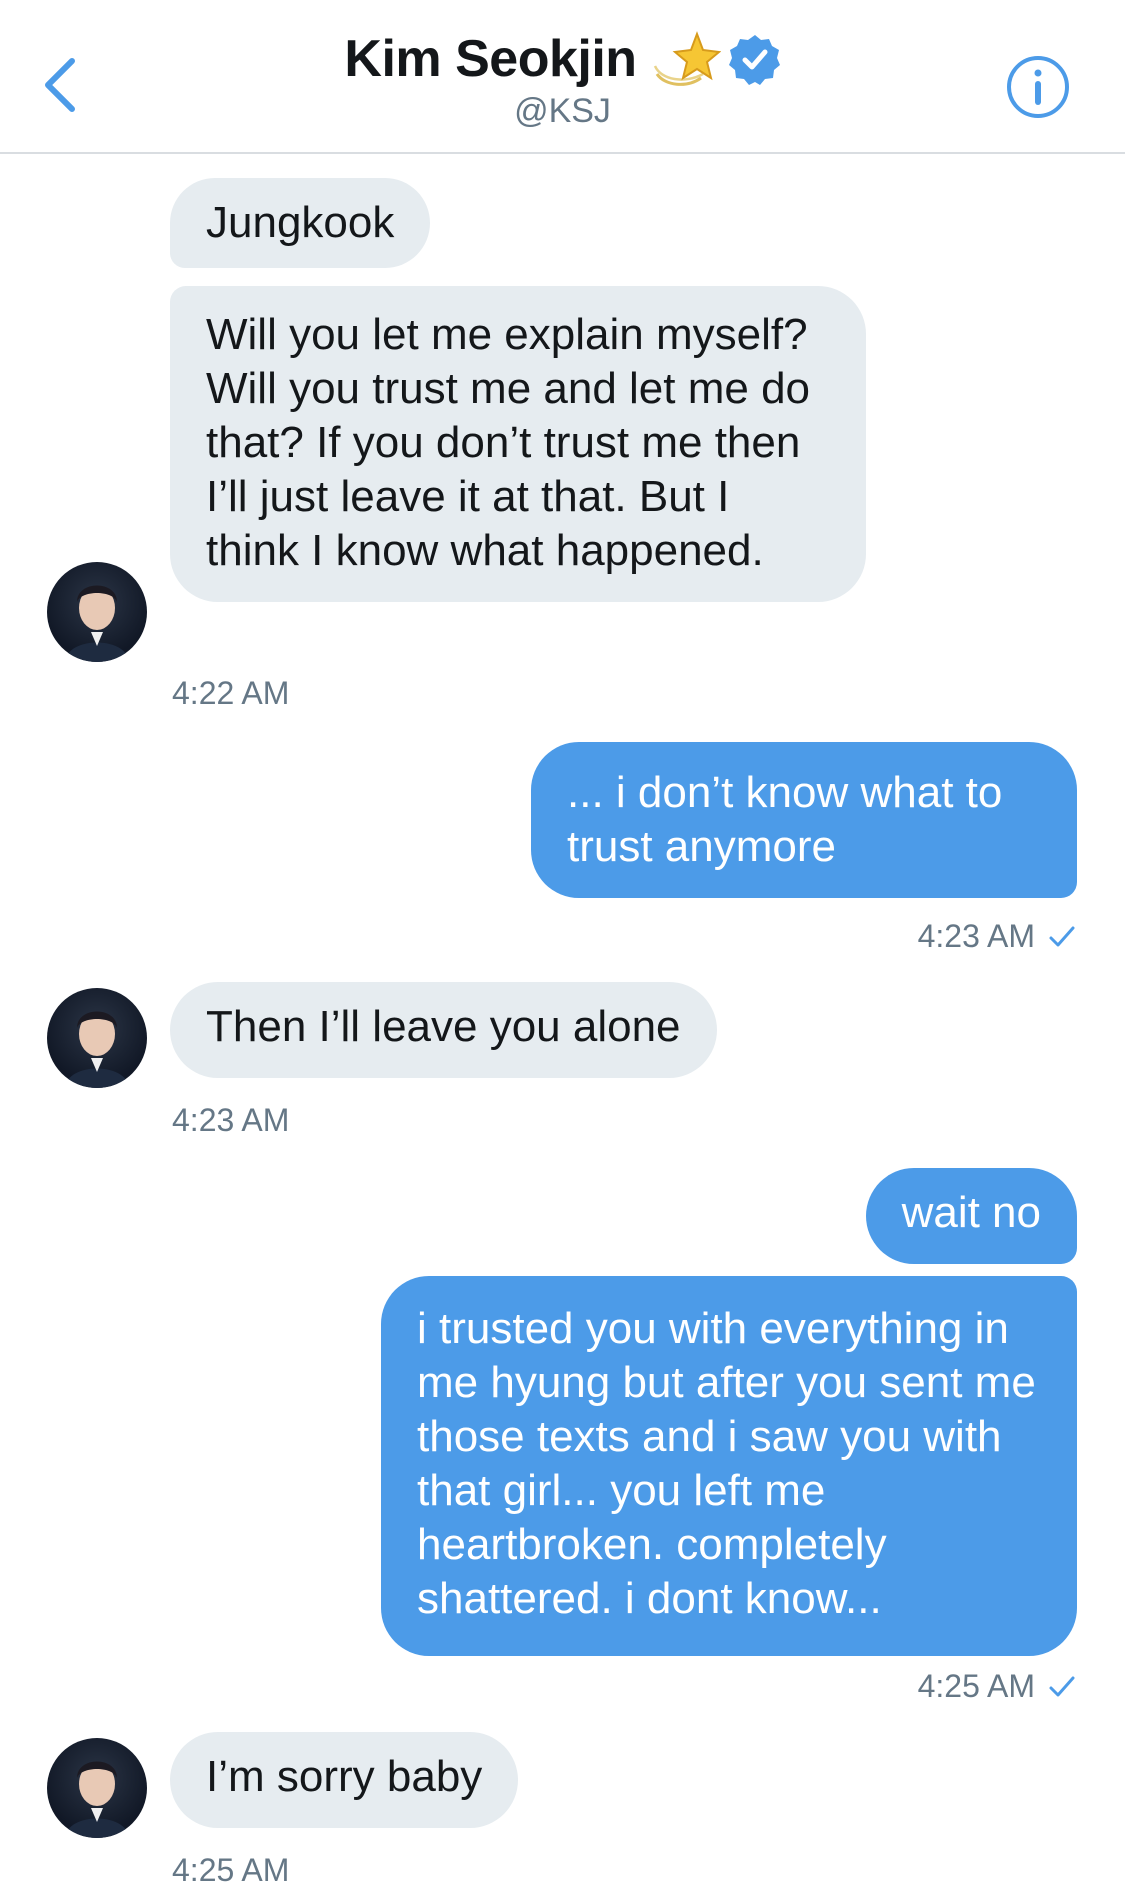 This screenshot has width=1125, height=1904. I want to click on message-timestamp-row: 4:23 AM, so click(997, 936).